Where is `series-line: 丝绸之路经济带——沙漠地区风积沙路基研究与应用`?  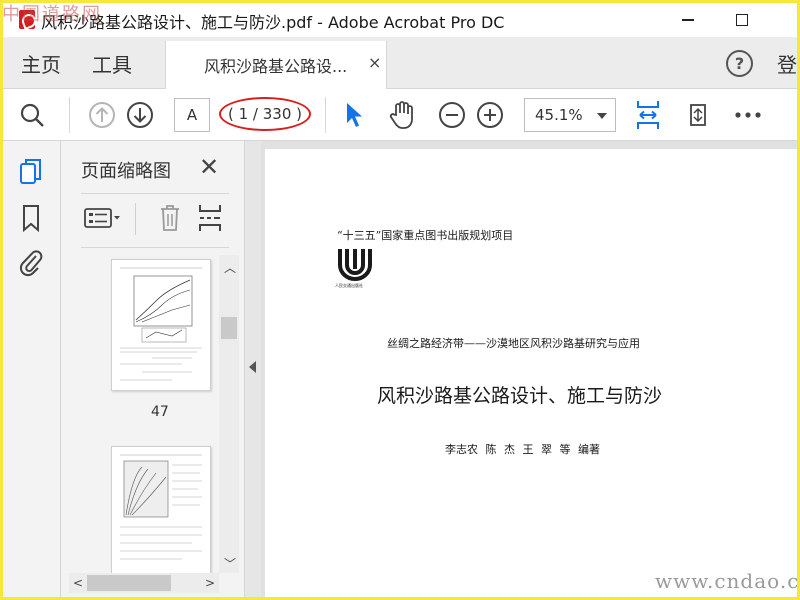
series-line: 丝绸之路经济带——沙漠地区风积沙路基研究与应用 is located at coordinates (513, 343).